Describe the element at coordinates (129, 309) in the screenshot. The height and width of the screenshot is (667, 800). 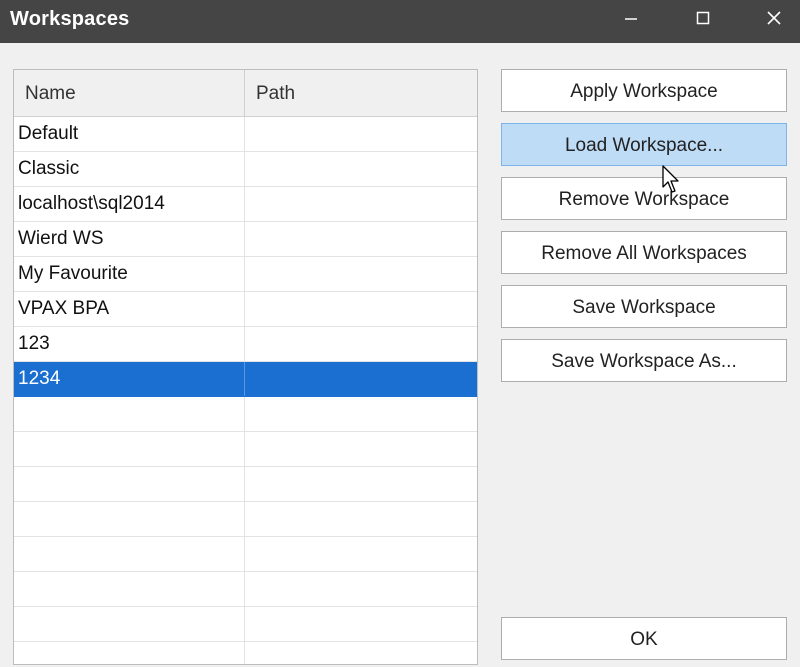
I see `row-name-cell: VPAX BPA` at that location.